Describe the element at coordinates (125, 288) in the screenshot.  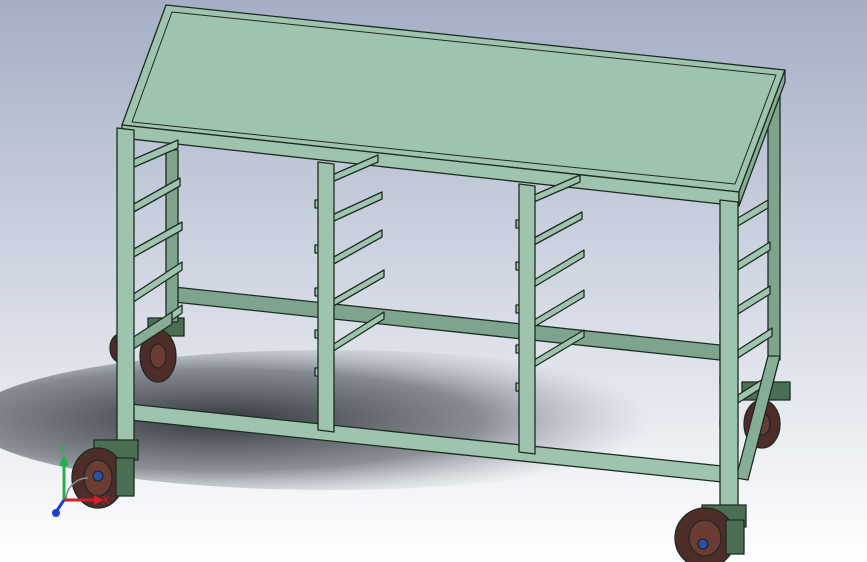
I see `front-post-left` at that location.